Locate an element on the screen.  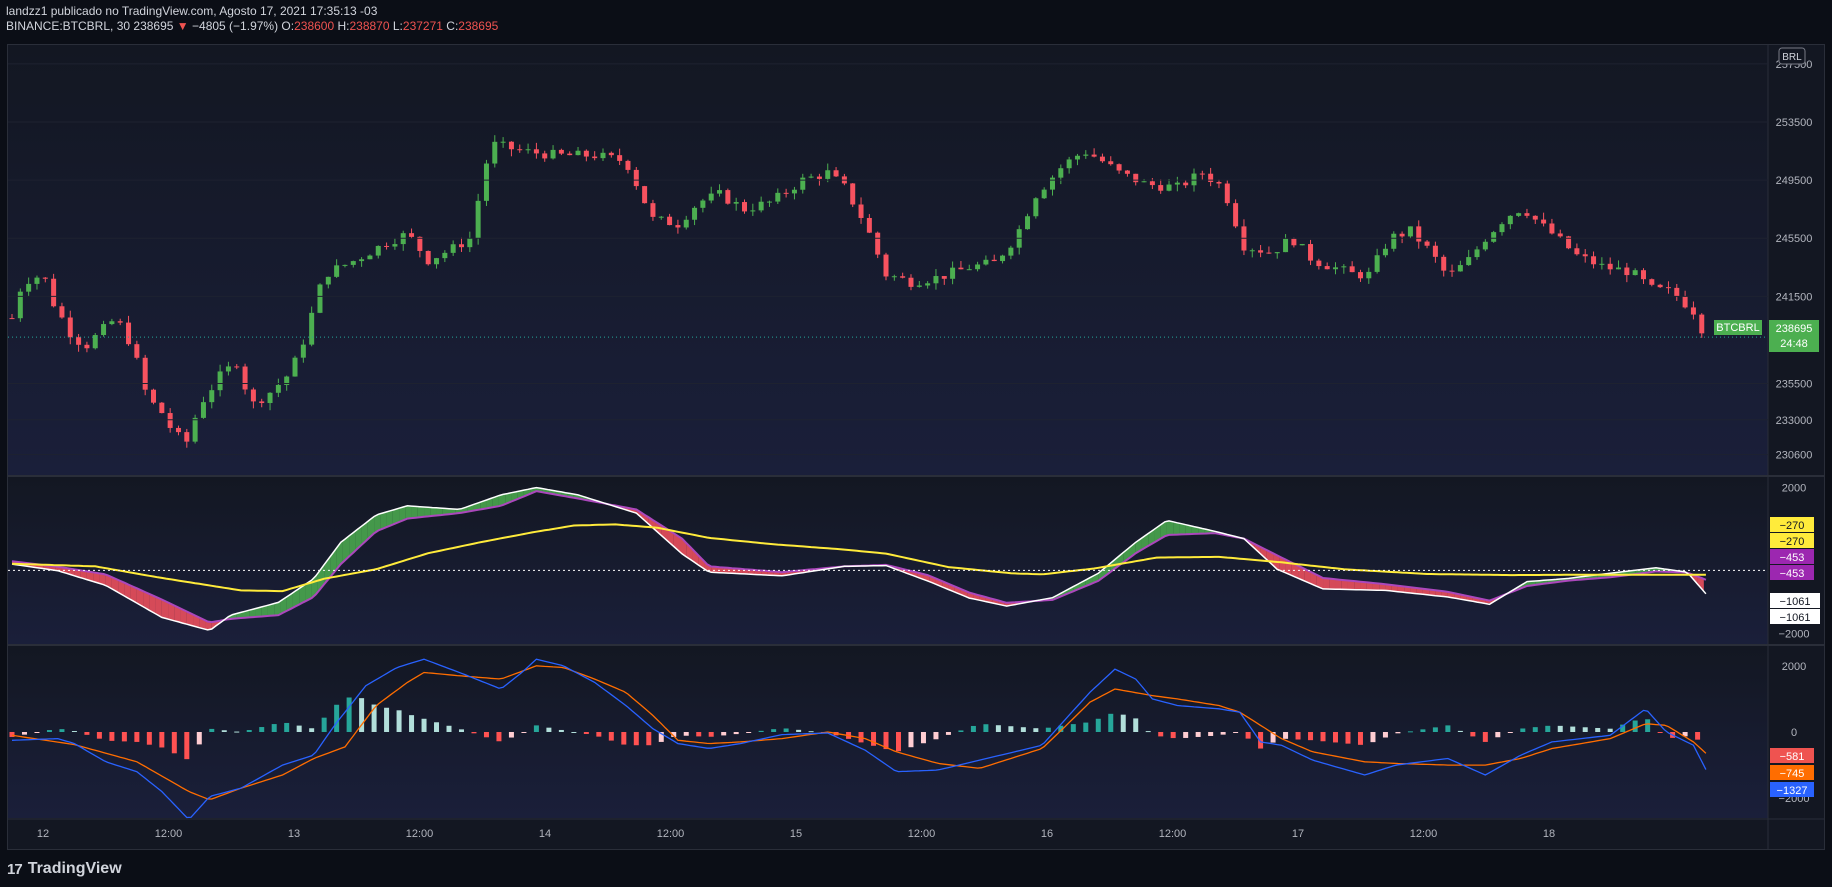
open-label: O: is located at coordinates (288, 26).